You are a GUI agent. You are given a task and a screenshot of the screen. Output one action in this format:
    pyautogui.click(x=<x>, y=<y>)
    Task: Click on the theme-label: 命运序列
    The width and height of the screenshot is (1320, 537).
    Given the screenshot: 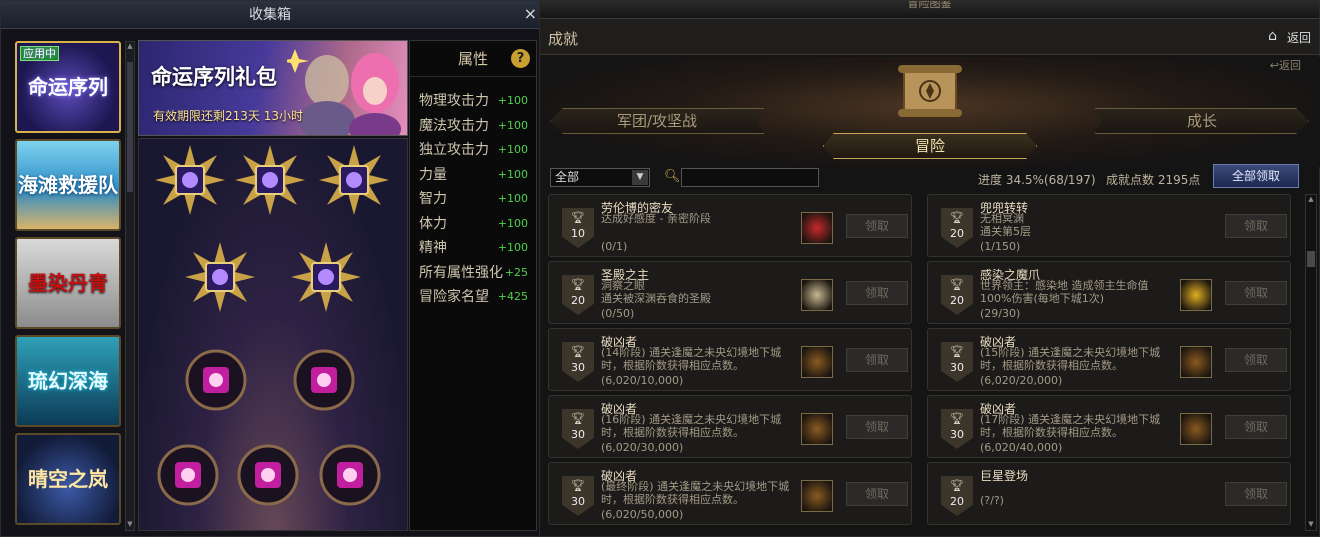 What is the action you would take?
    pyautogui.click(x=68, y=87)
    